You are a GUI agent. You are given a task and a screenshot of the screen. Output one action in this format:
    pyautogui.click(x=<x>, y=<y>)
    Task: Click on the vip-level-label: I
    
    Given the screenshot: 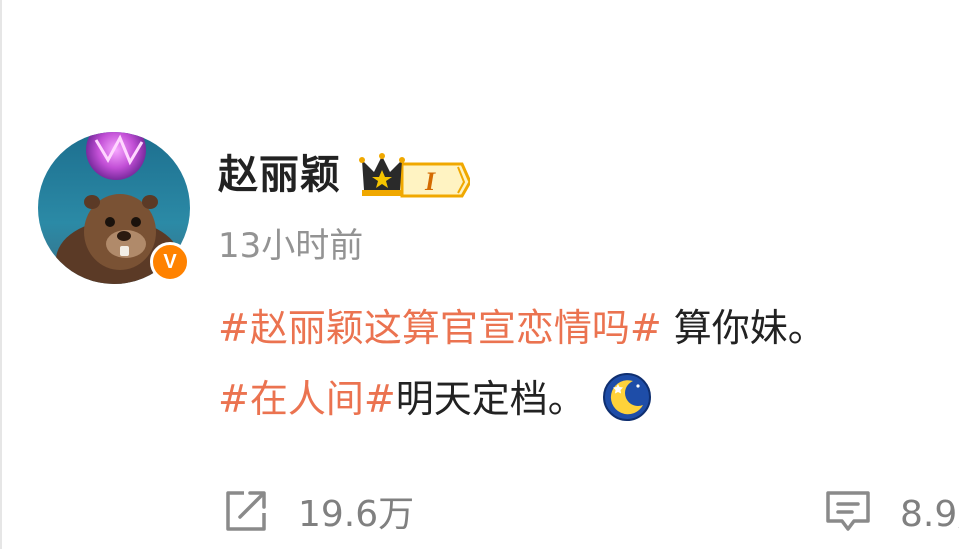 What is the action you would take?
    pyautogui.click(x=430, y=181)
    